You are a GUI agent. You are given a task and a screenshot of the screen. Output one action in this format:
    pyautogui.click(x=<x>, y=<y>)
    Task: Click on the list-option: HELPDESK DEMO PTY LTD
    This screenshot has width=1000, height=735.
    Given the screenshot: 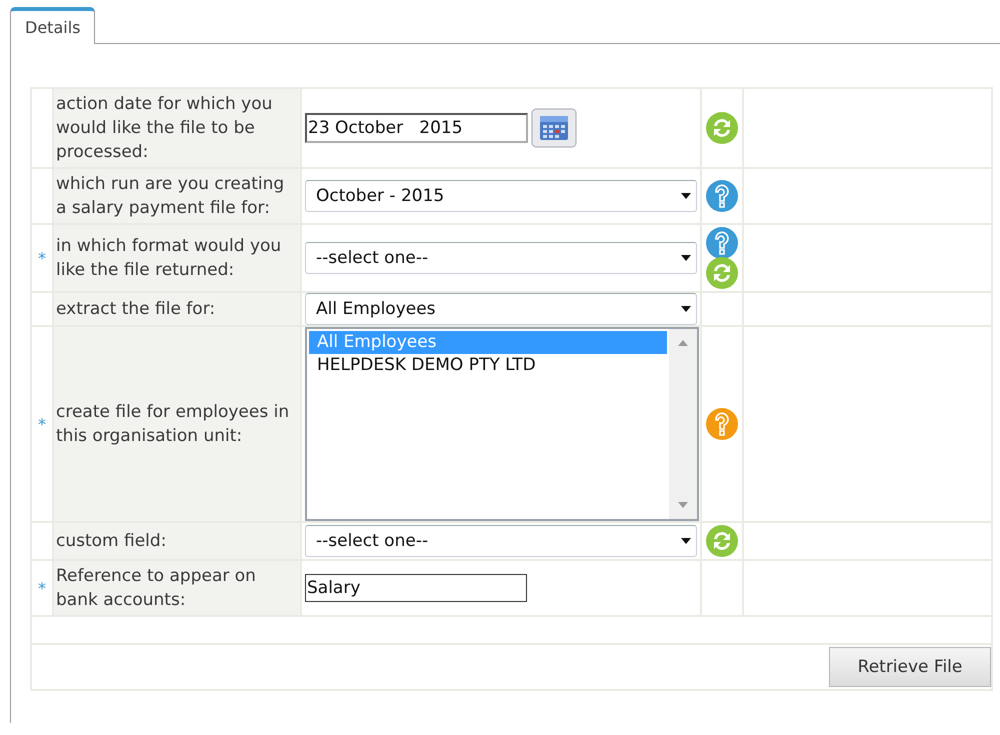 What is the action you would take?
    pyautogui.click(x=488, y=365)
    